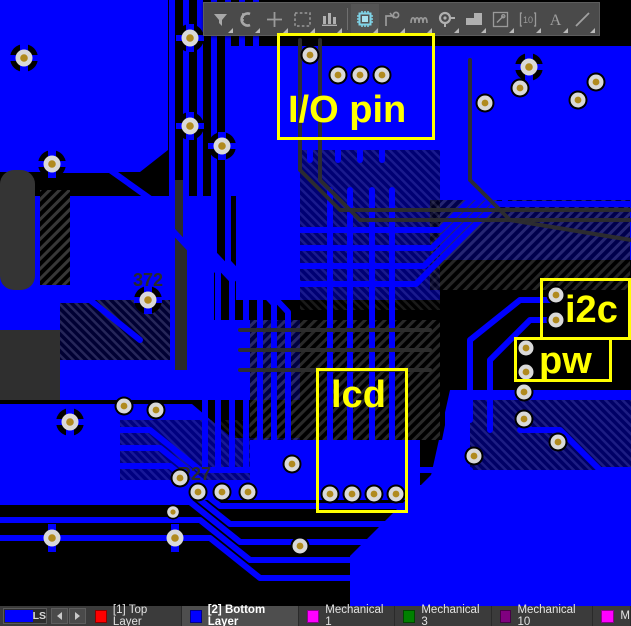  What do you see at coordinates (39, 616) in the screenshot?
I see `layer-sets-label: LS` at bounding box center [39, 616].